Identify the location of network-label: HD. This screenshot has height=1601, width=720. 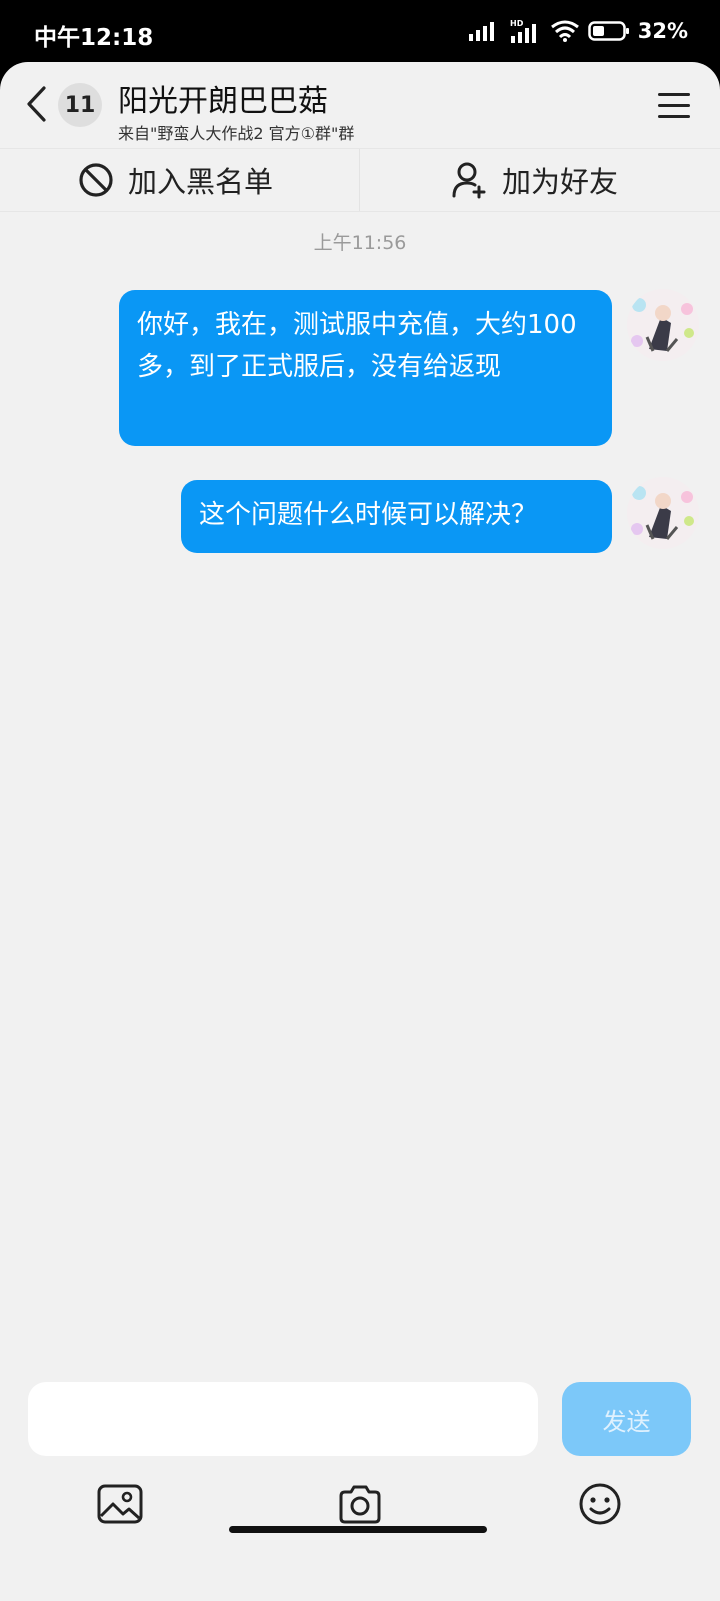
(517, 23).